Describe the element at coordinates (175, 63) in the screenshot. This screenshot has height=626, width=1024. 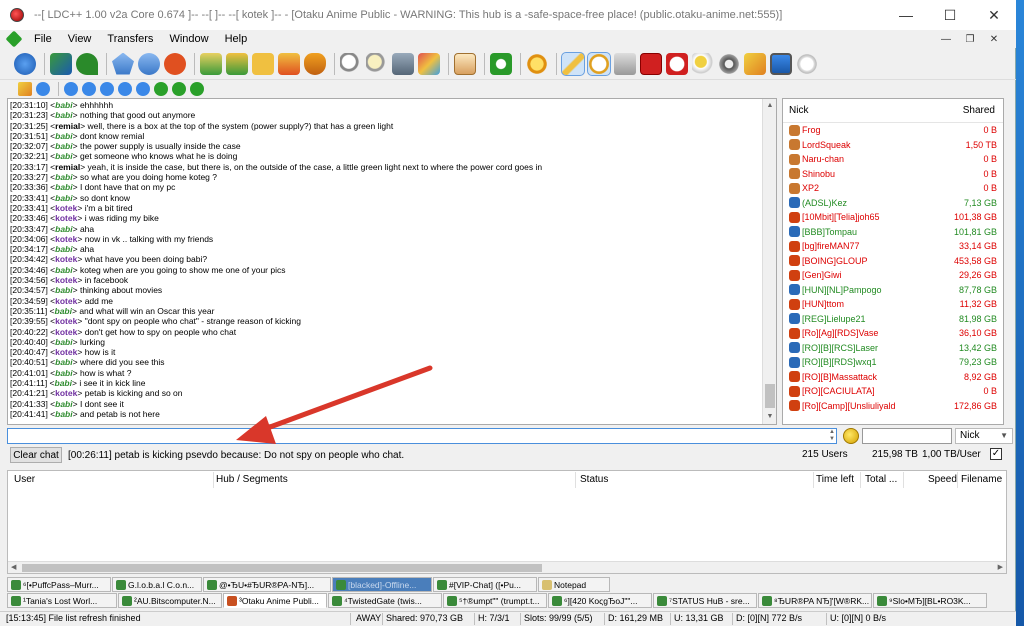
I see `recent-hubs-icon` at that location.